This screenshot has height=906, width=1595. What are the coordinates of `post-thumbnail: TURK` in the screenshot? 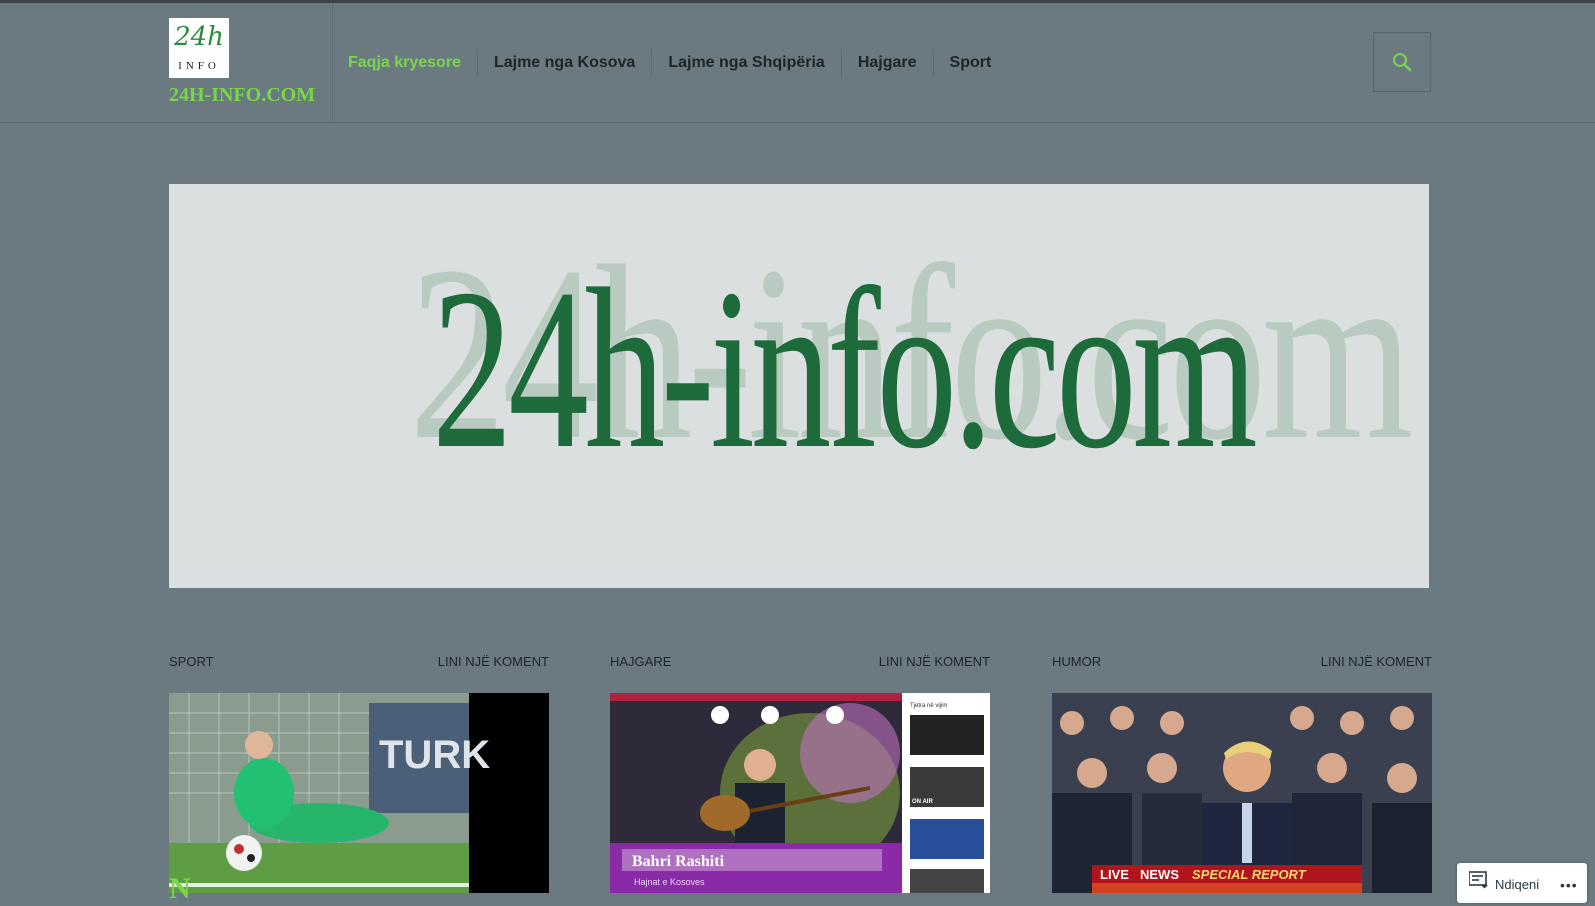 It's located at (359, 793).